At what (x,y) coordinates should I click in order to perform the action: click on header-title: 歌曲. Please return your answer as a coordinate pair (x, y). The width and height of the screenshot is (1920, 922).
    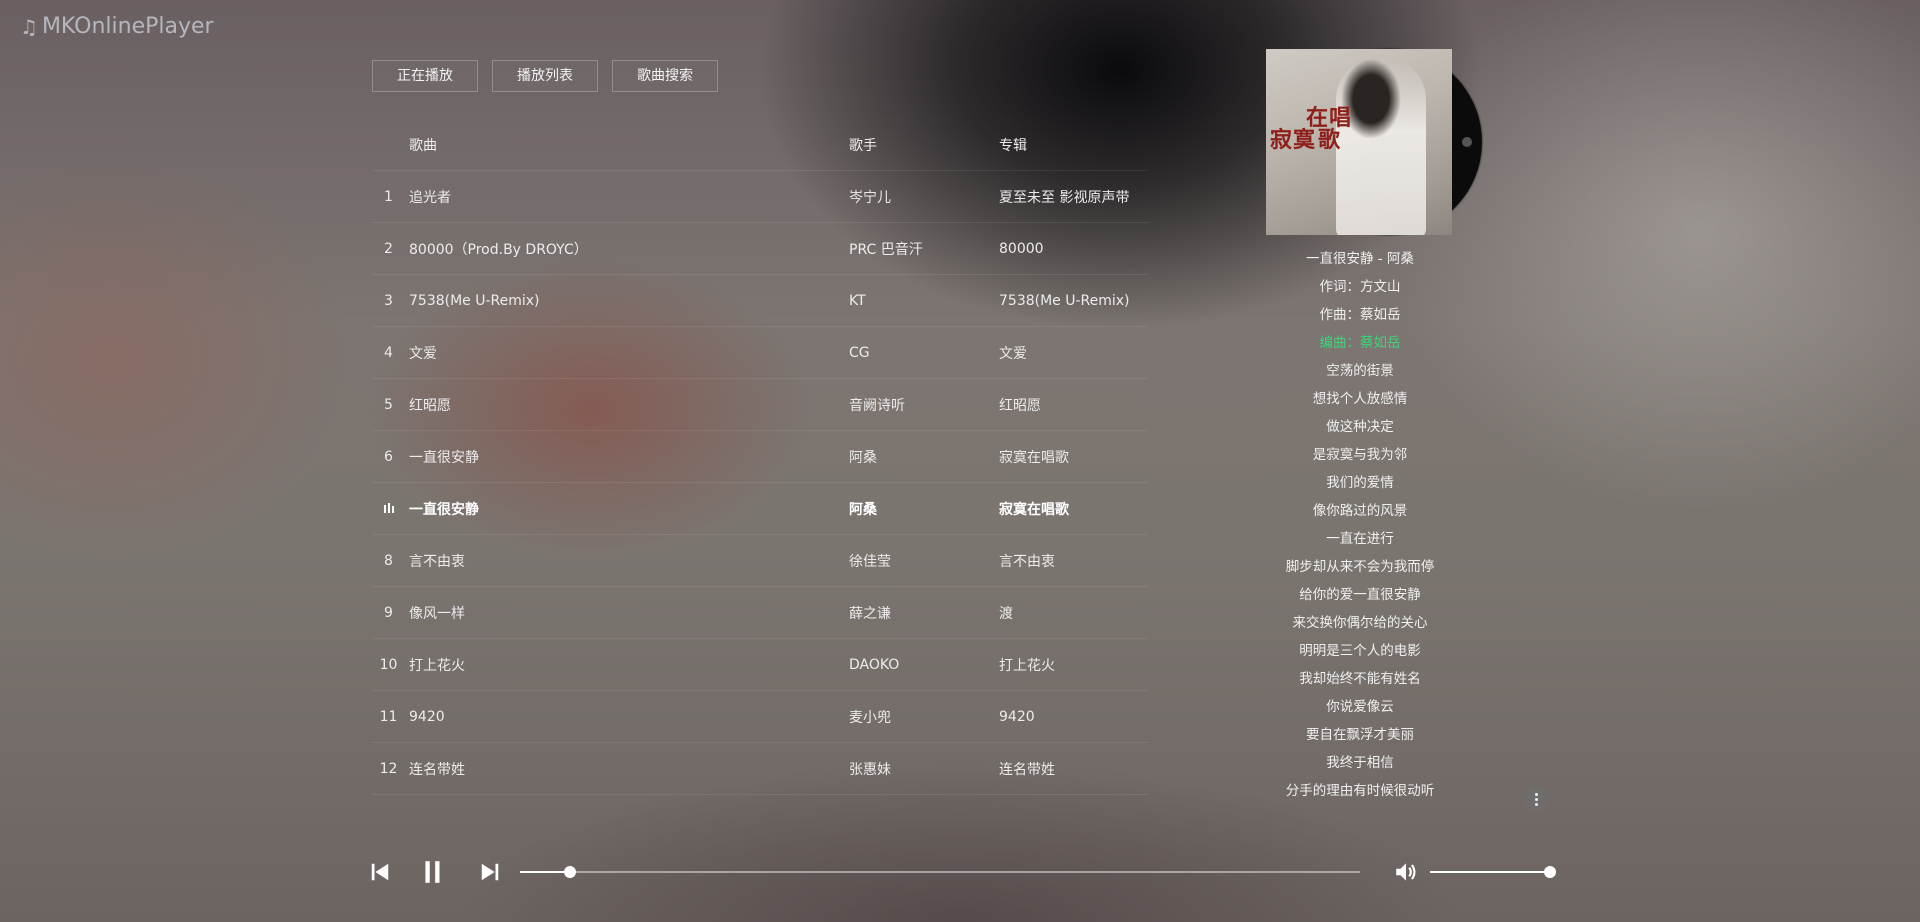
    Looking at the image, I should click on (423, 145).